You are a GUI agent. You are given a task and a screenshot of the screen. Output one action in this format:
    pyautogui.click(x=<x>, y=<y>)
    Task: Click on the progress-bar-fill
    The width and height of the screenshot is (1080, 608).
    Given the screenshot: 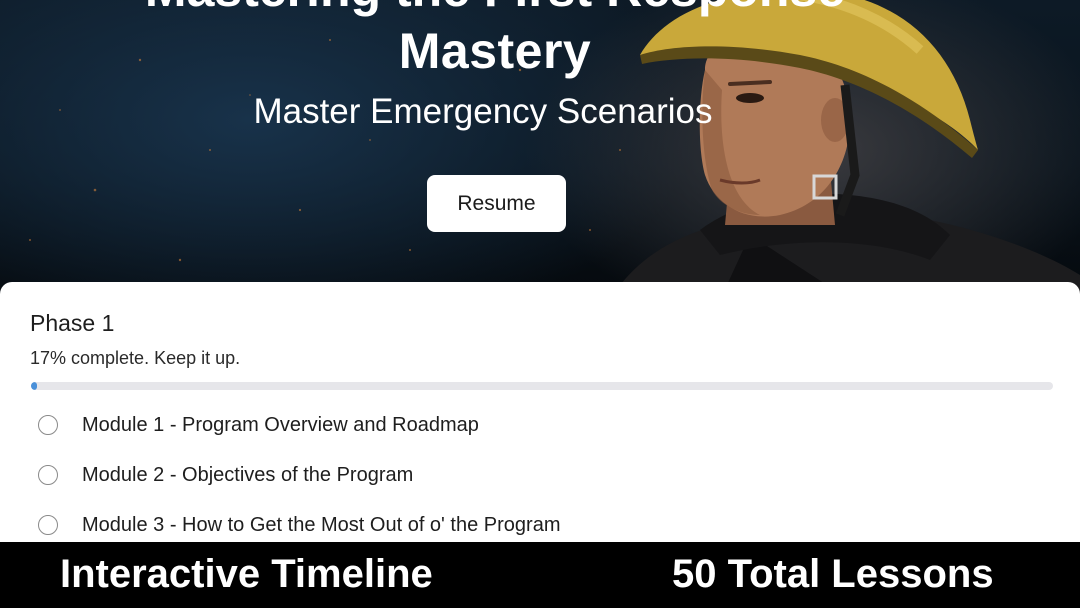 What is the action you would take?
    pyautogui.click(x=34, y=386)
    